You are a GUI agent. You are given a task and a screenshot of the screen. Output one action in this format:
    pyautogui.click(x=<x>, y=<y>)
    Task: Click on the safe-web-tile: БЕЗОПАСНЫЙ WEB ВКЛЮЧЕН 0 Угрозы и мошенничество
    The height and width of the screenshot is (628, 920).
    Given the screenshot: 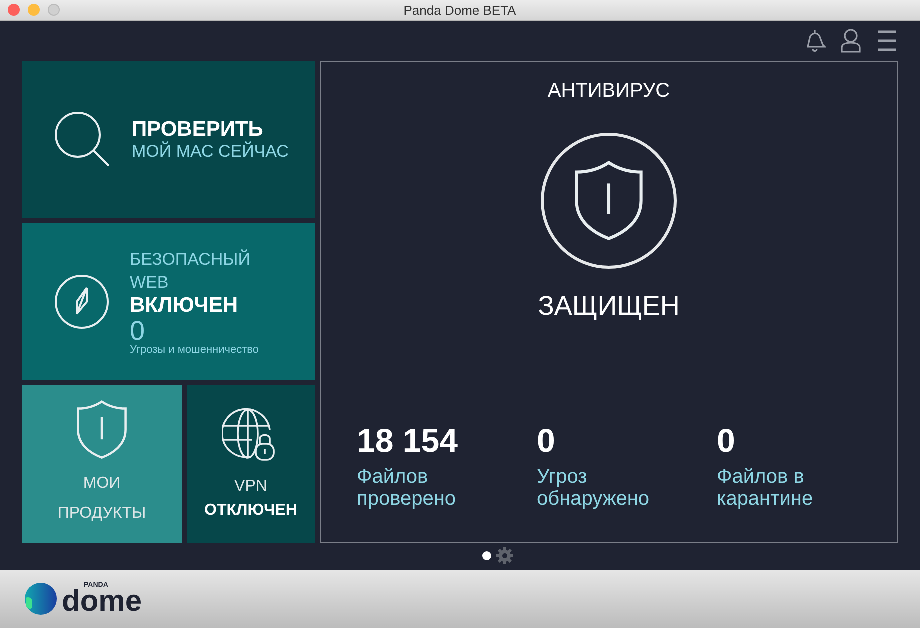 What is the action you would take?
    pyautogui.click(x=168, y=301)
    